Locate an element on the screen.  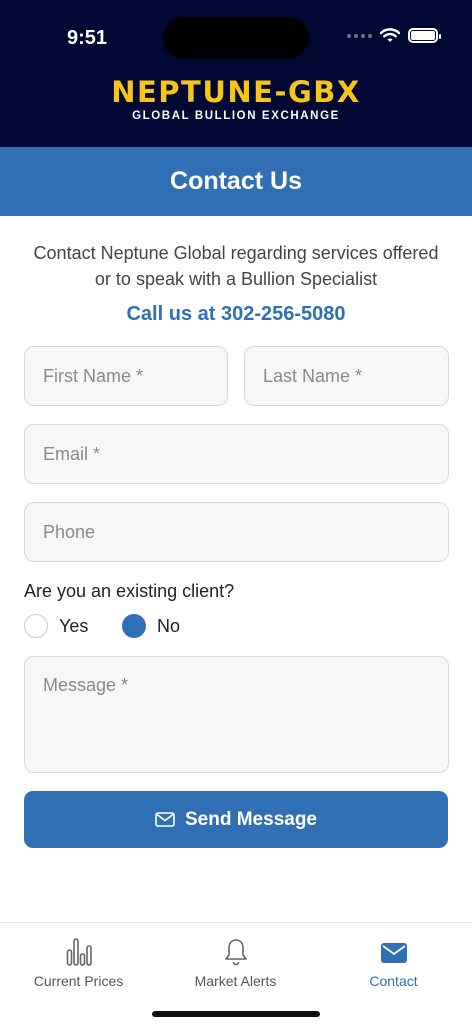
tab-contact-label: Contact is located at coordinates (393, 981).